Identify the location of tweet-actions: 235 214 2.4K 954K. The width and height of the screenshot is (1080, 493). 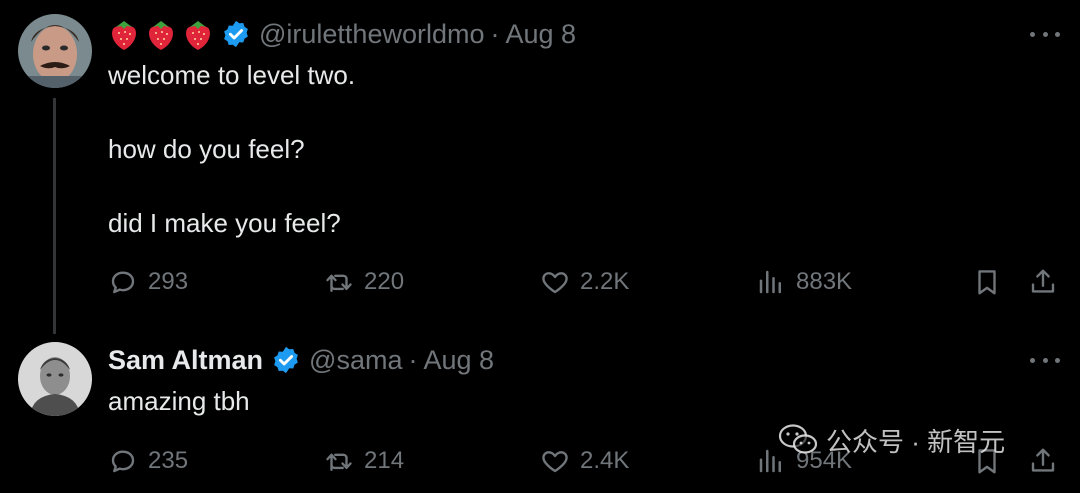
(585, 461).